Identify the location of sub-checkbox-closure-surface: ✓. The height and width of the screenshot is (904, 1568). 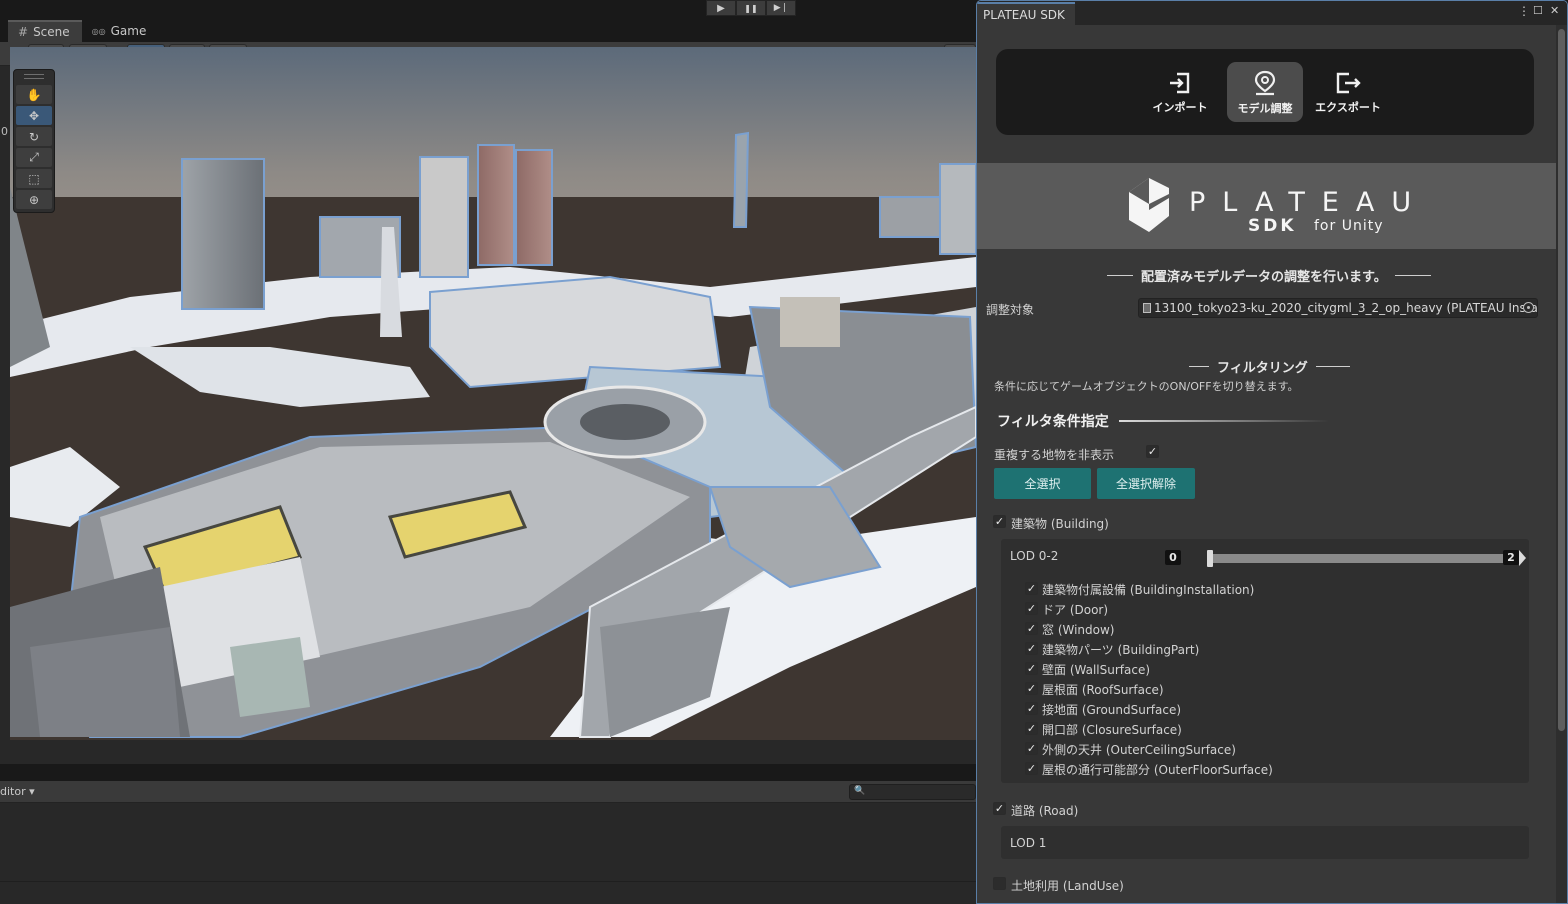
(1031, 728).